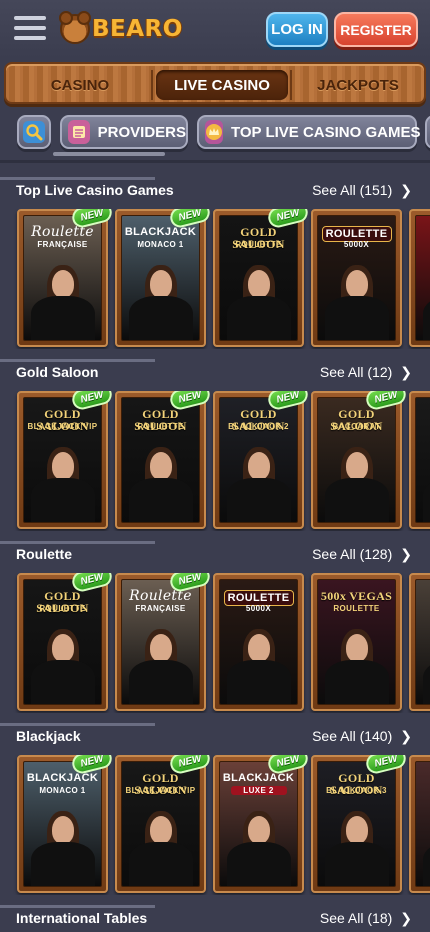 This screenshot has width=430, height=932. What do you see at coordinates (62, 278) in the screenshot?
I see `game-thumbnail: Roulette FRANÇAISE` at bounding box center [62, 278].